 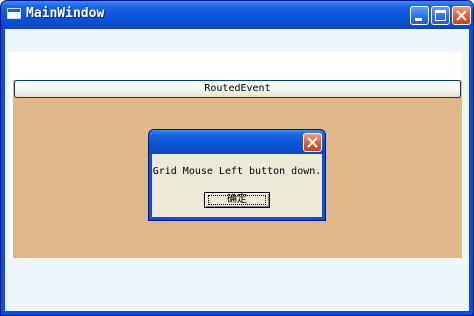 I want to click on window-icon, so click(x=14, y=13).